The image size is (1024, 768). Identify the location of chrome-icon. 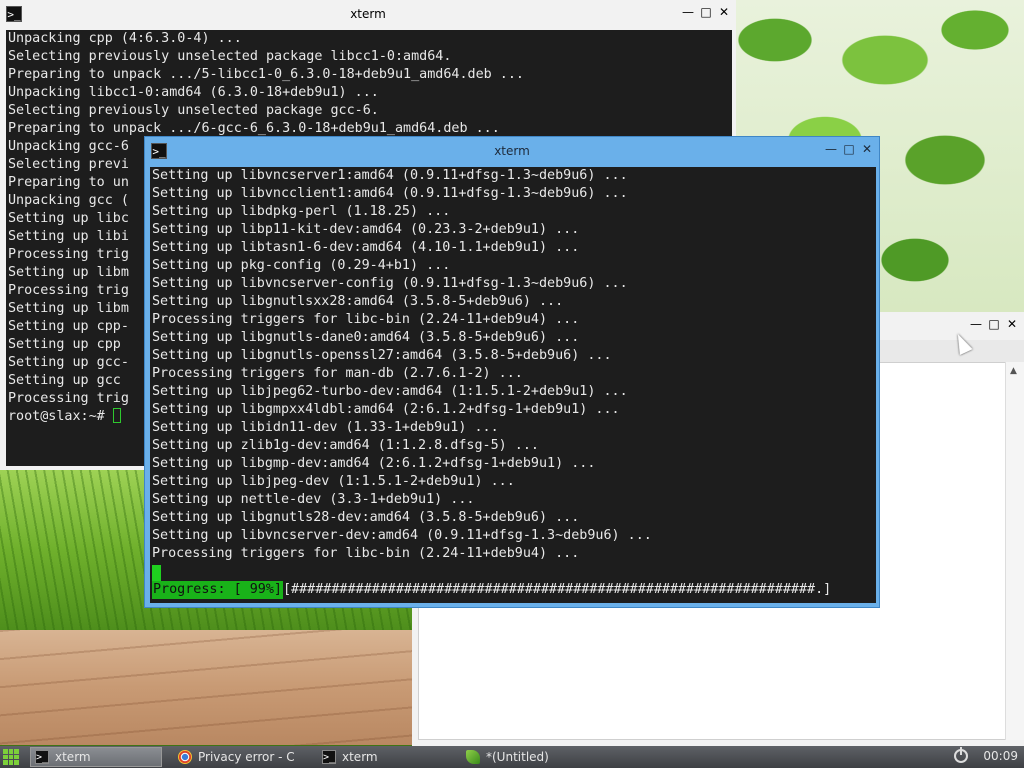
(185, 757).